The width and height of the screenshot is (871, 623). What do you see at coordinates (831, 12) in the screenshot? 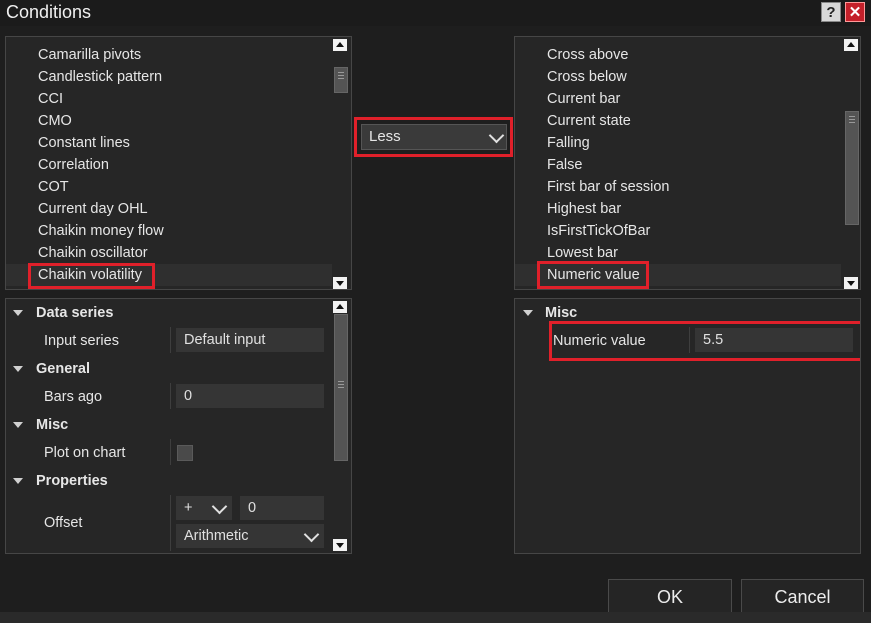
I see `help-button: ?` at bounding box center [831, 12].